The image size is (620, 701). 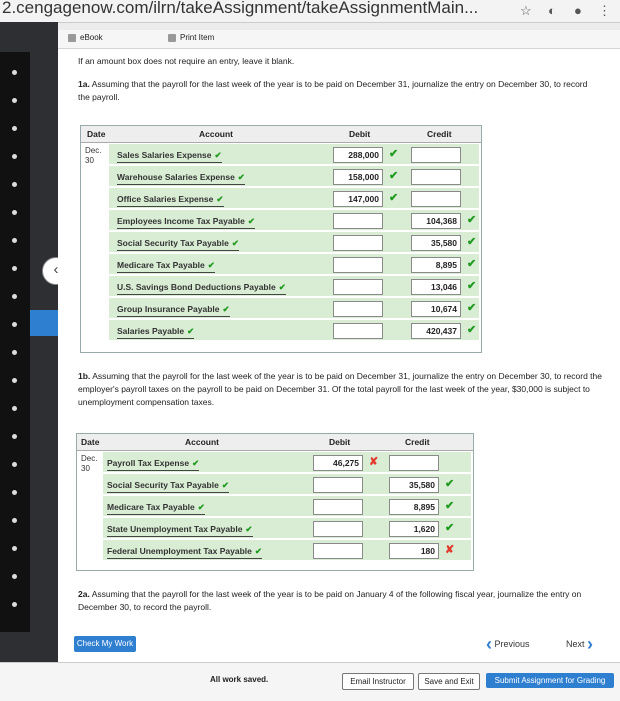 What do you see at coordinates (173, 310) in the screenshot?
I see `account-select: Group Insurance Payable ✔` at bounding box center [173, 310].